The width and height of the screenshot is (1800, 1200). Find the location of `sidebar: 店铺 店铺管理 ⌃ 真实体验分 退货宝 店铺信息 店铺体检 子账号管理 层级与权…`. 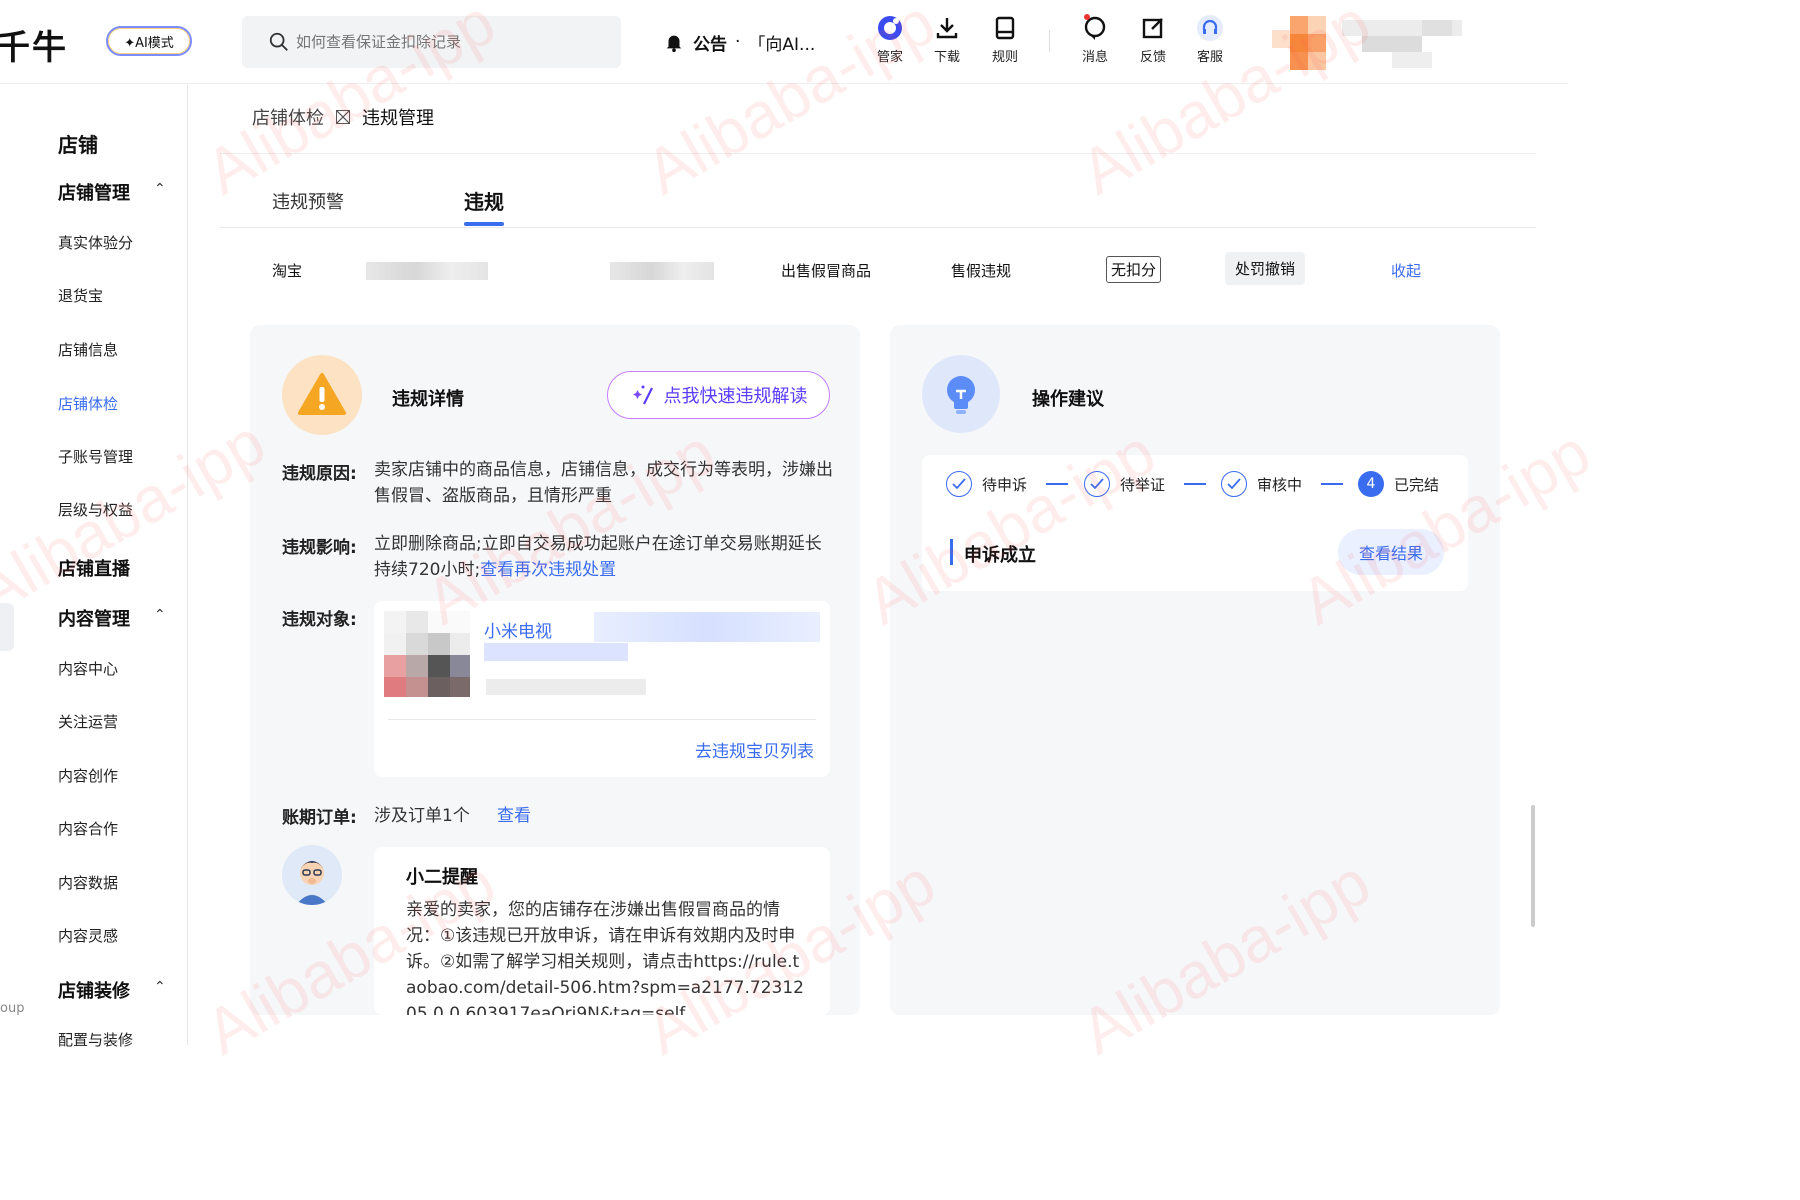

sidebar: 店铺 店铺管理 ⌃ 真实体验分 退货宝 店铺信息 店铺体检 子账号管理 层级与权… is located at coordinates (94, 567).